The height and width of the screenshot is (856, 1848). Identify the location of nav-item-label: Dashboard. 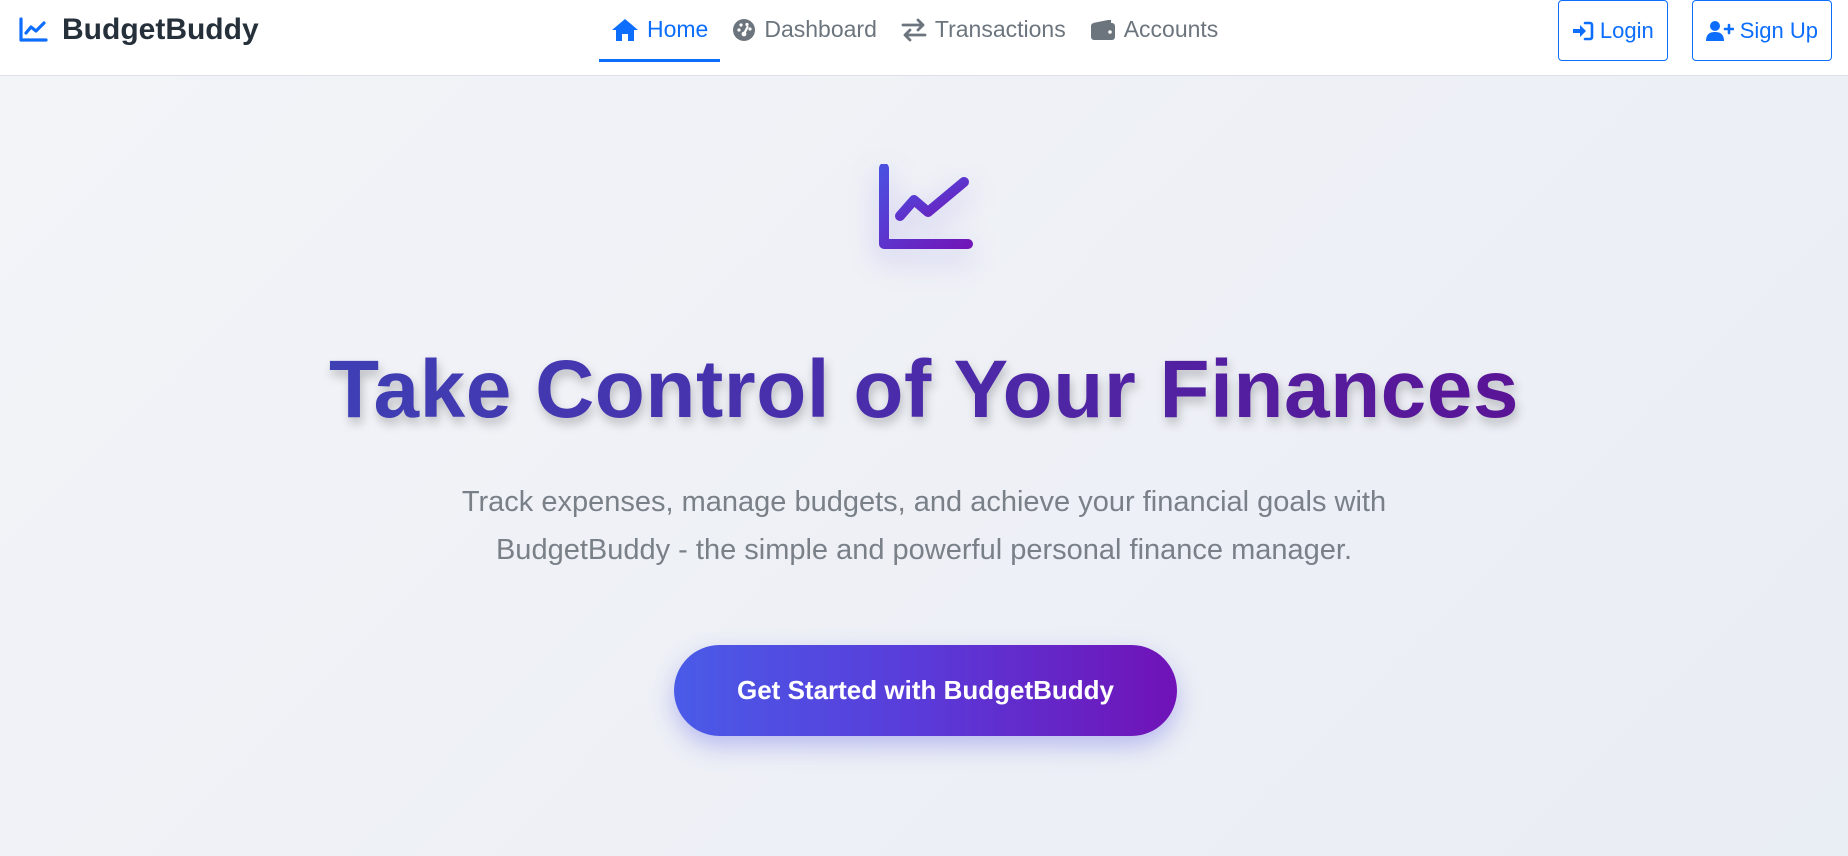
(820, 29).